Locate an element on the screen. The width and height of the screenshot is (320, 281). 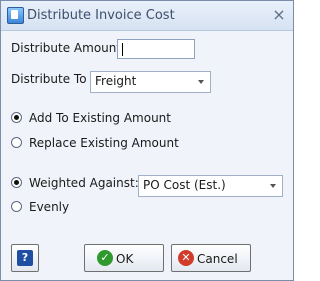
weighted-against-dropdown: PO Cost (Est.) is located at coordinates (210, 186).